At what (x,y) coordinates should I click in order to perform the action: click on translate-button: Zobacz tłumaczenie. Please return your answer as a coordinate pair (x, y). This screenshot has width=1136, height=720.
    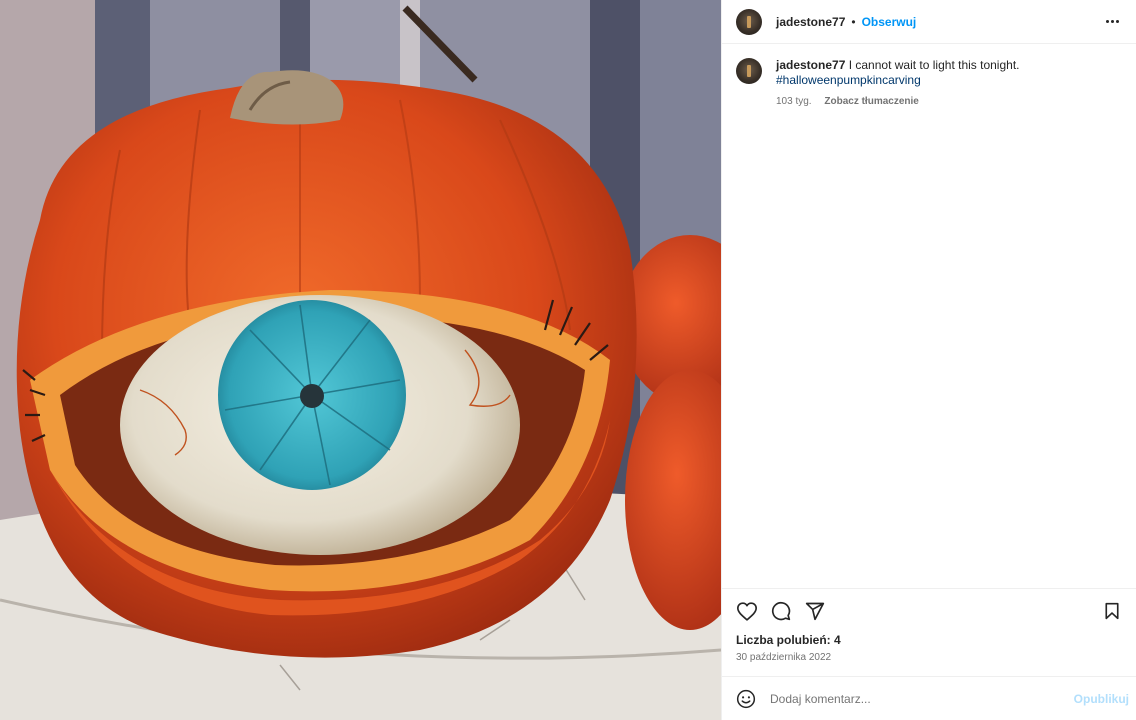
    Looking at the image, I should click on (871, 101).